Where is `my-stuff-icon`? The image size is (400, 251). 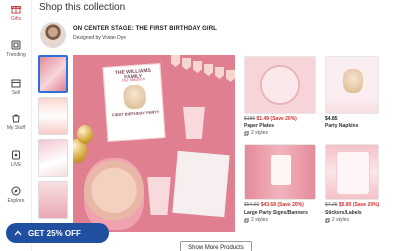 my-stuff-icon is located at coordinates (16, 118).